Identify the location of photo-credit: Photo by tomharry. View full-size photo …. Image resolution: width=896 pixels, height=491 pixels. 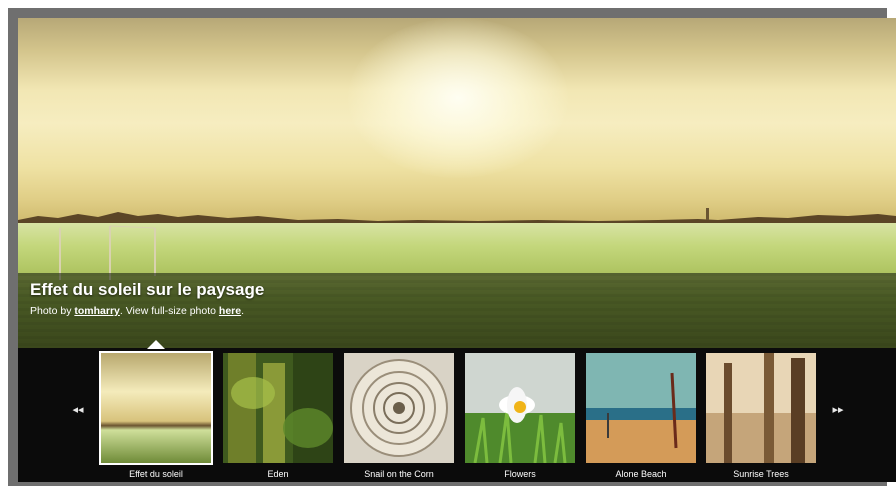
(137, 311).